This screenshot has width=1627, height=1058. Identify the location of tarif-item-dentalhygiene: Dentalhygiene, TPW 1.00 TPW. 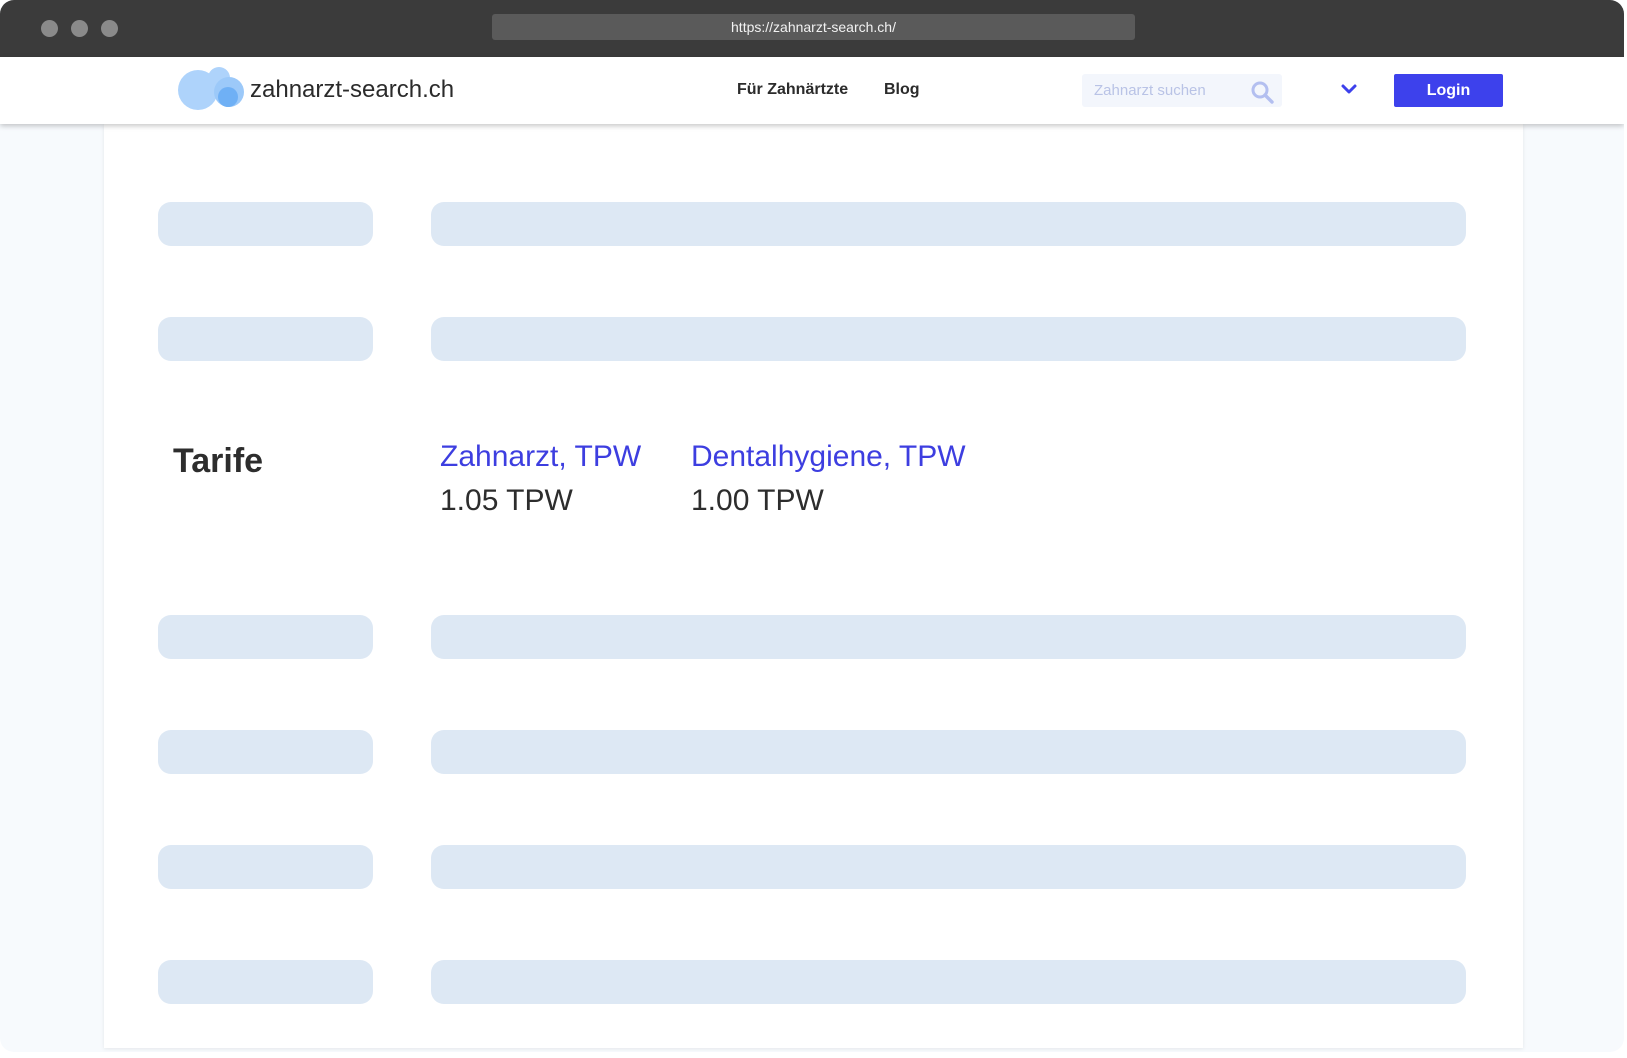
(828, 479).